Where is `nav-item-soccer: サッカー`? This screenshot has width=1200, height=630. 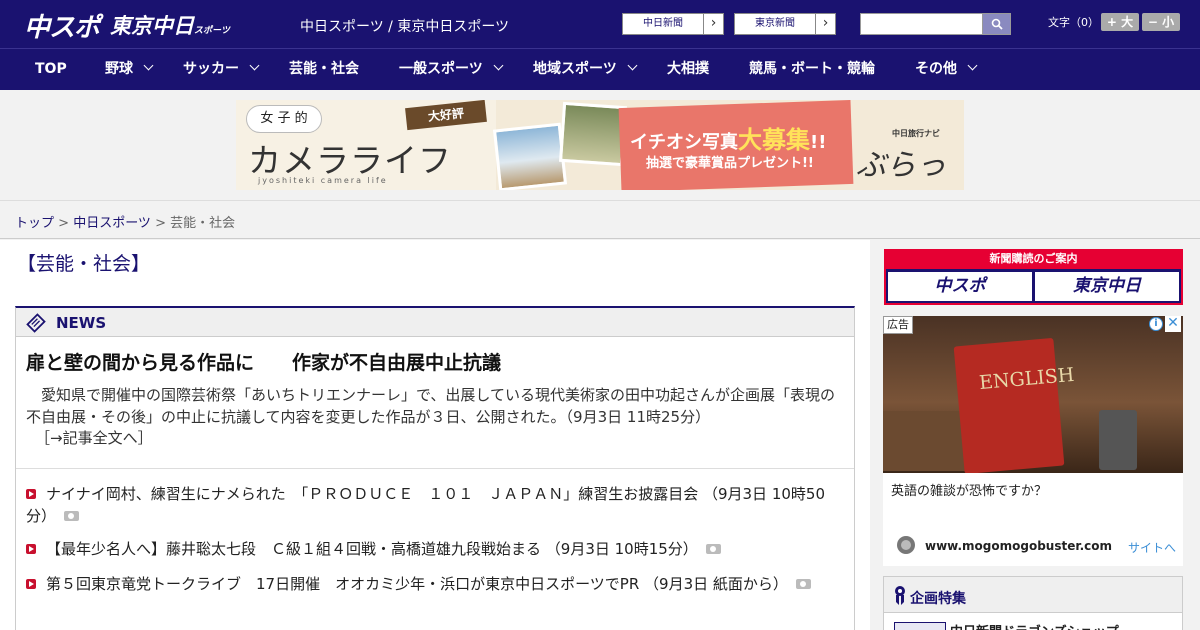
nav-item-soccer: サッカー is located at coordinates (221, 69).